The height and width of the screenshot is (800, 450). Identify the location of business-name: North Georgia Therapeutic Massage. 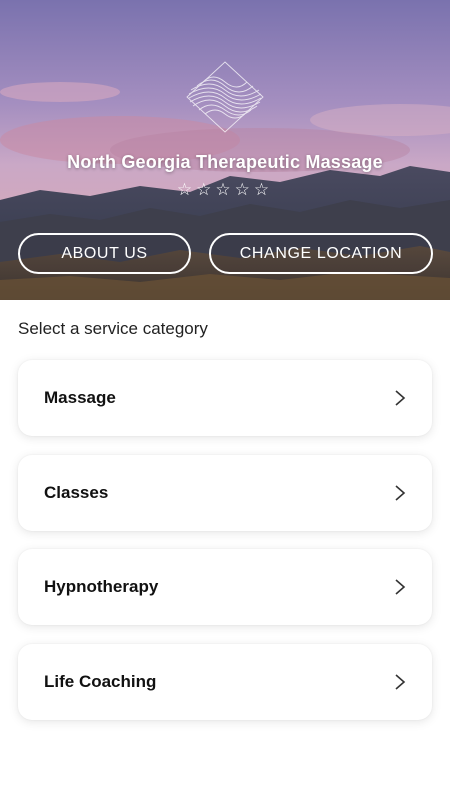
(225, 162).